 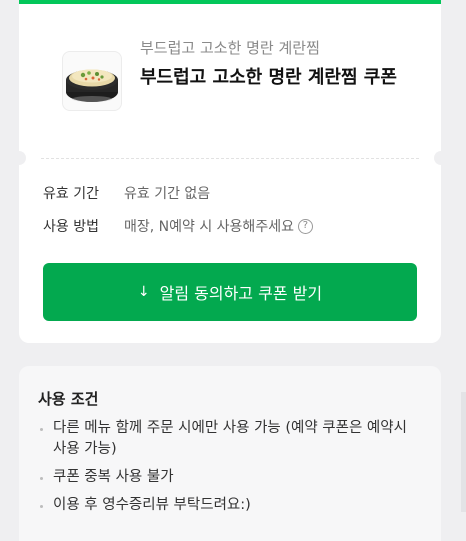 I want to click on background-edge, so click(x=463, y=452).